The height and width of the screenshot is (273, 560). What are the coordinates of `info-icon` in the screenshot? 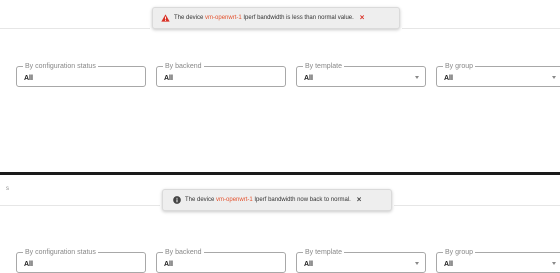 It's located at (177, 200).